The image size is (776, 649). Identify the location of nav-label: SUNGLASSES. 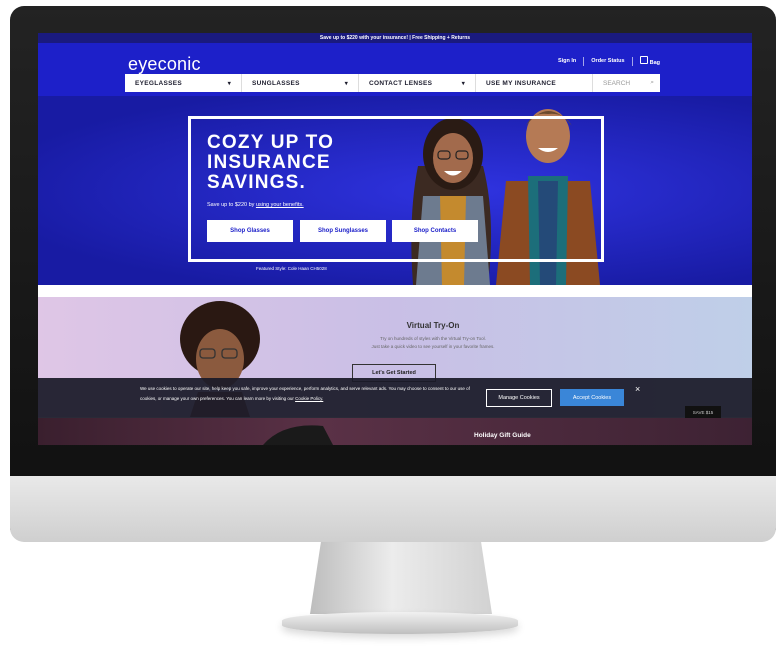
(276, 83).